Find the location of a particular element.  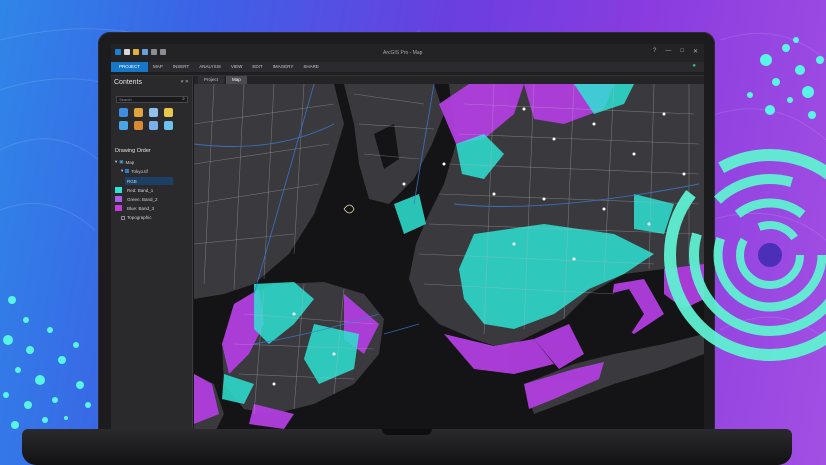

title-bar: ArcGIS Pro - Map ? — □ ✕ is located at coordinates (407, 53).